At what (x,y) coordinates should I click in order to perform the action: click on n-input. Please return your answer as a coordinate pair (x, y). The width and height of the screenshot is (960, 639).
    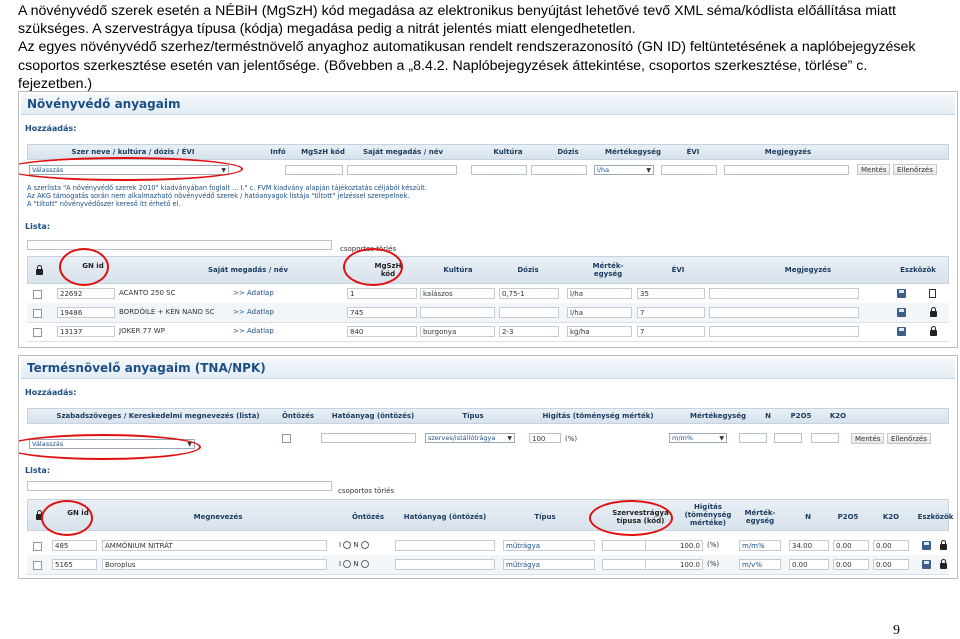
    Looking at the image, I should click on (753, 438).